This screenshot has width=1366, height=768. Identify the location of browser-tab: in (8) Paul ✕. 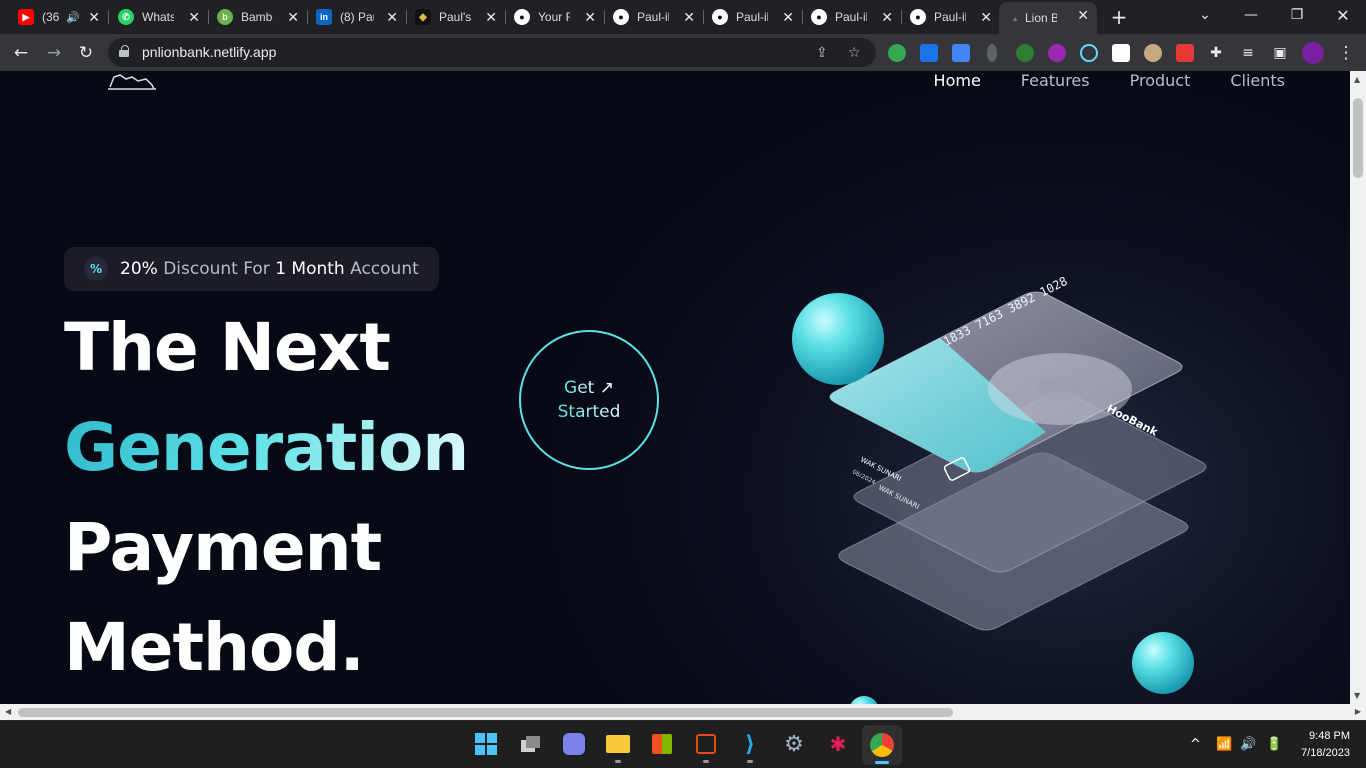
(357, 17).